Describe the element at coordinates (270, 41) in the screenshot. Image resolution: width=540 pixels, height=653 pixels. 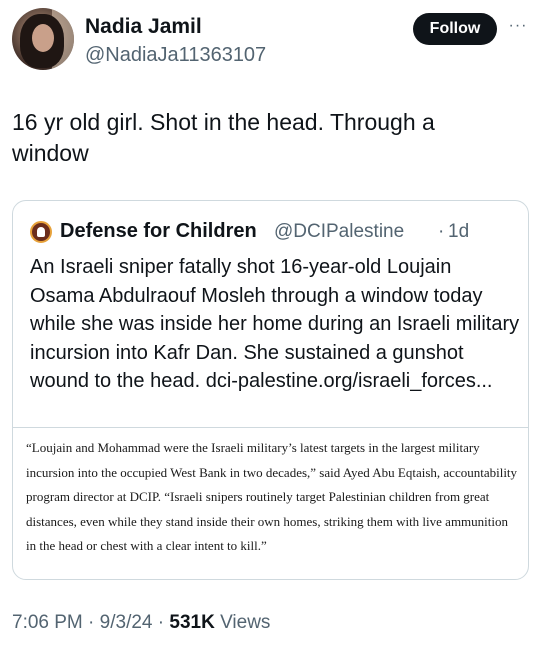
I see `tweet-header: Nadia Jamil @NadiaJa11363107 Follow ···` at that location.